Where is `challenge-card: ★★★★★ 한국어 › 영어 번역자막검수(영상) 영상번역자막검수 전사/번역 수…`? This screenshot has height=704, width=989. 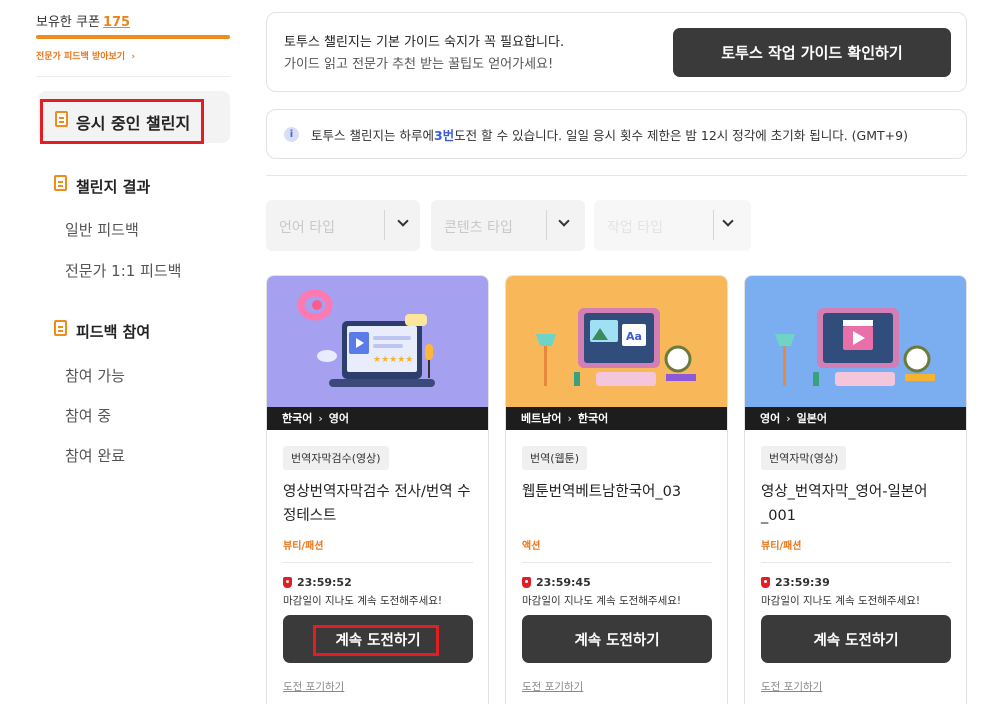
challenge-card: ★★★★★ 한국어 › 영어 번역자막검수(영상) 영상번역자막검수 전사/번역 수… is located at coordinates (377, 489).